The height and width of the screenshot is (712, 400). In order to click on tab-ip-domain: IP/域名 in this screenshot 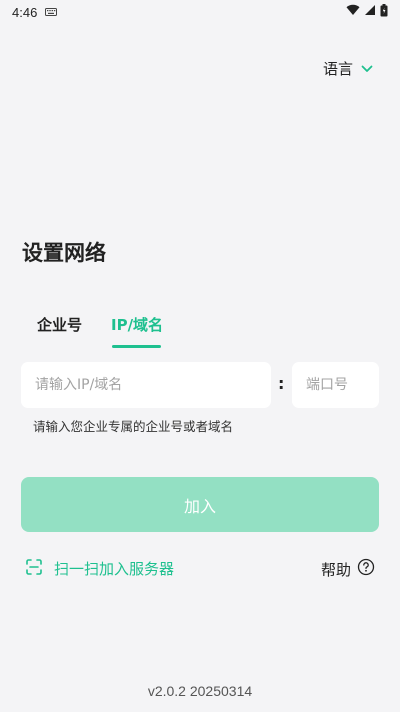, I will do `click(137, 335)`.